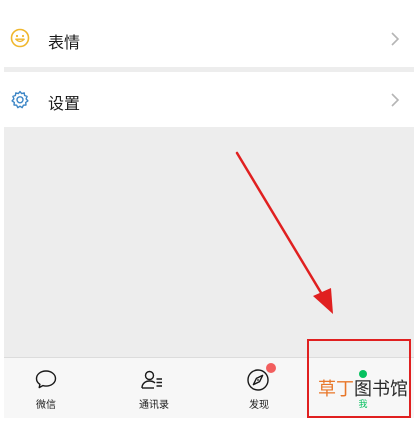 This screenshot has width=418, height=422. I want to click on bottom-tab-bar: 微信 通讯录 发现 我, so click(209, 387).